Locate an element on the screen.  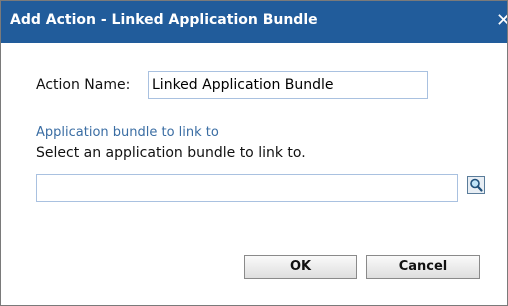
magnifier-icon is located at coordinates (476, 185).